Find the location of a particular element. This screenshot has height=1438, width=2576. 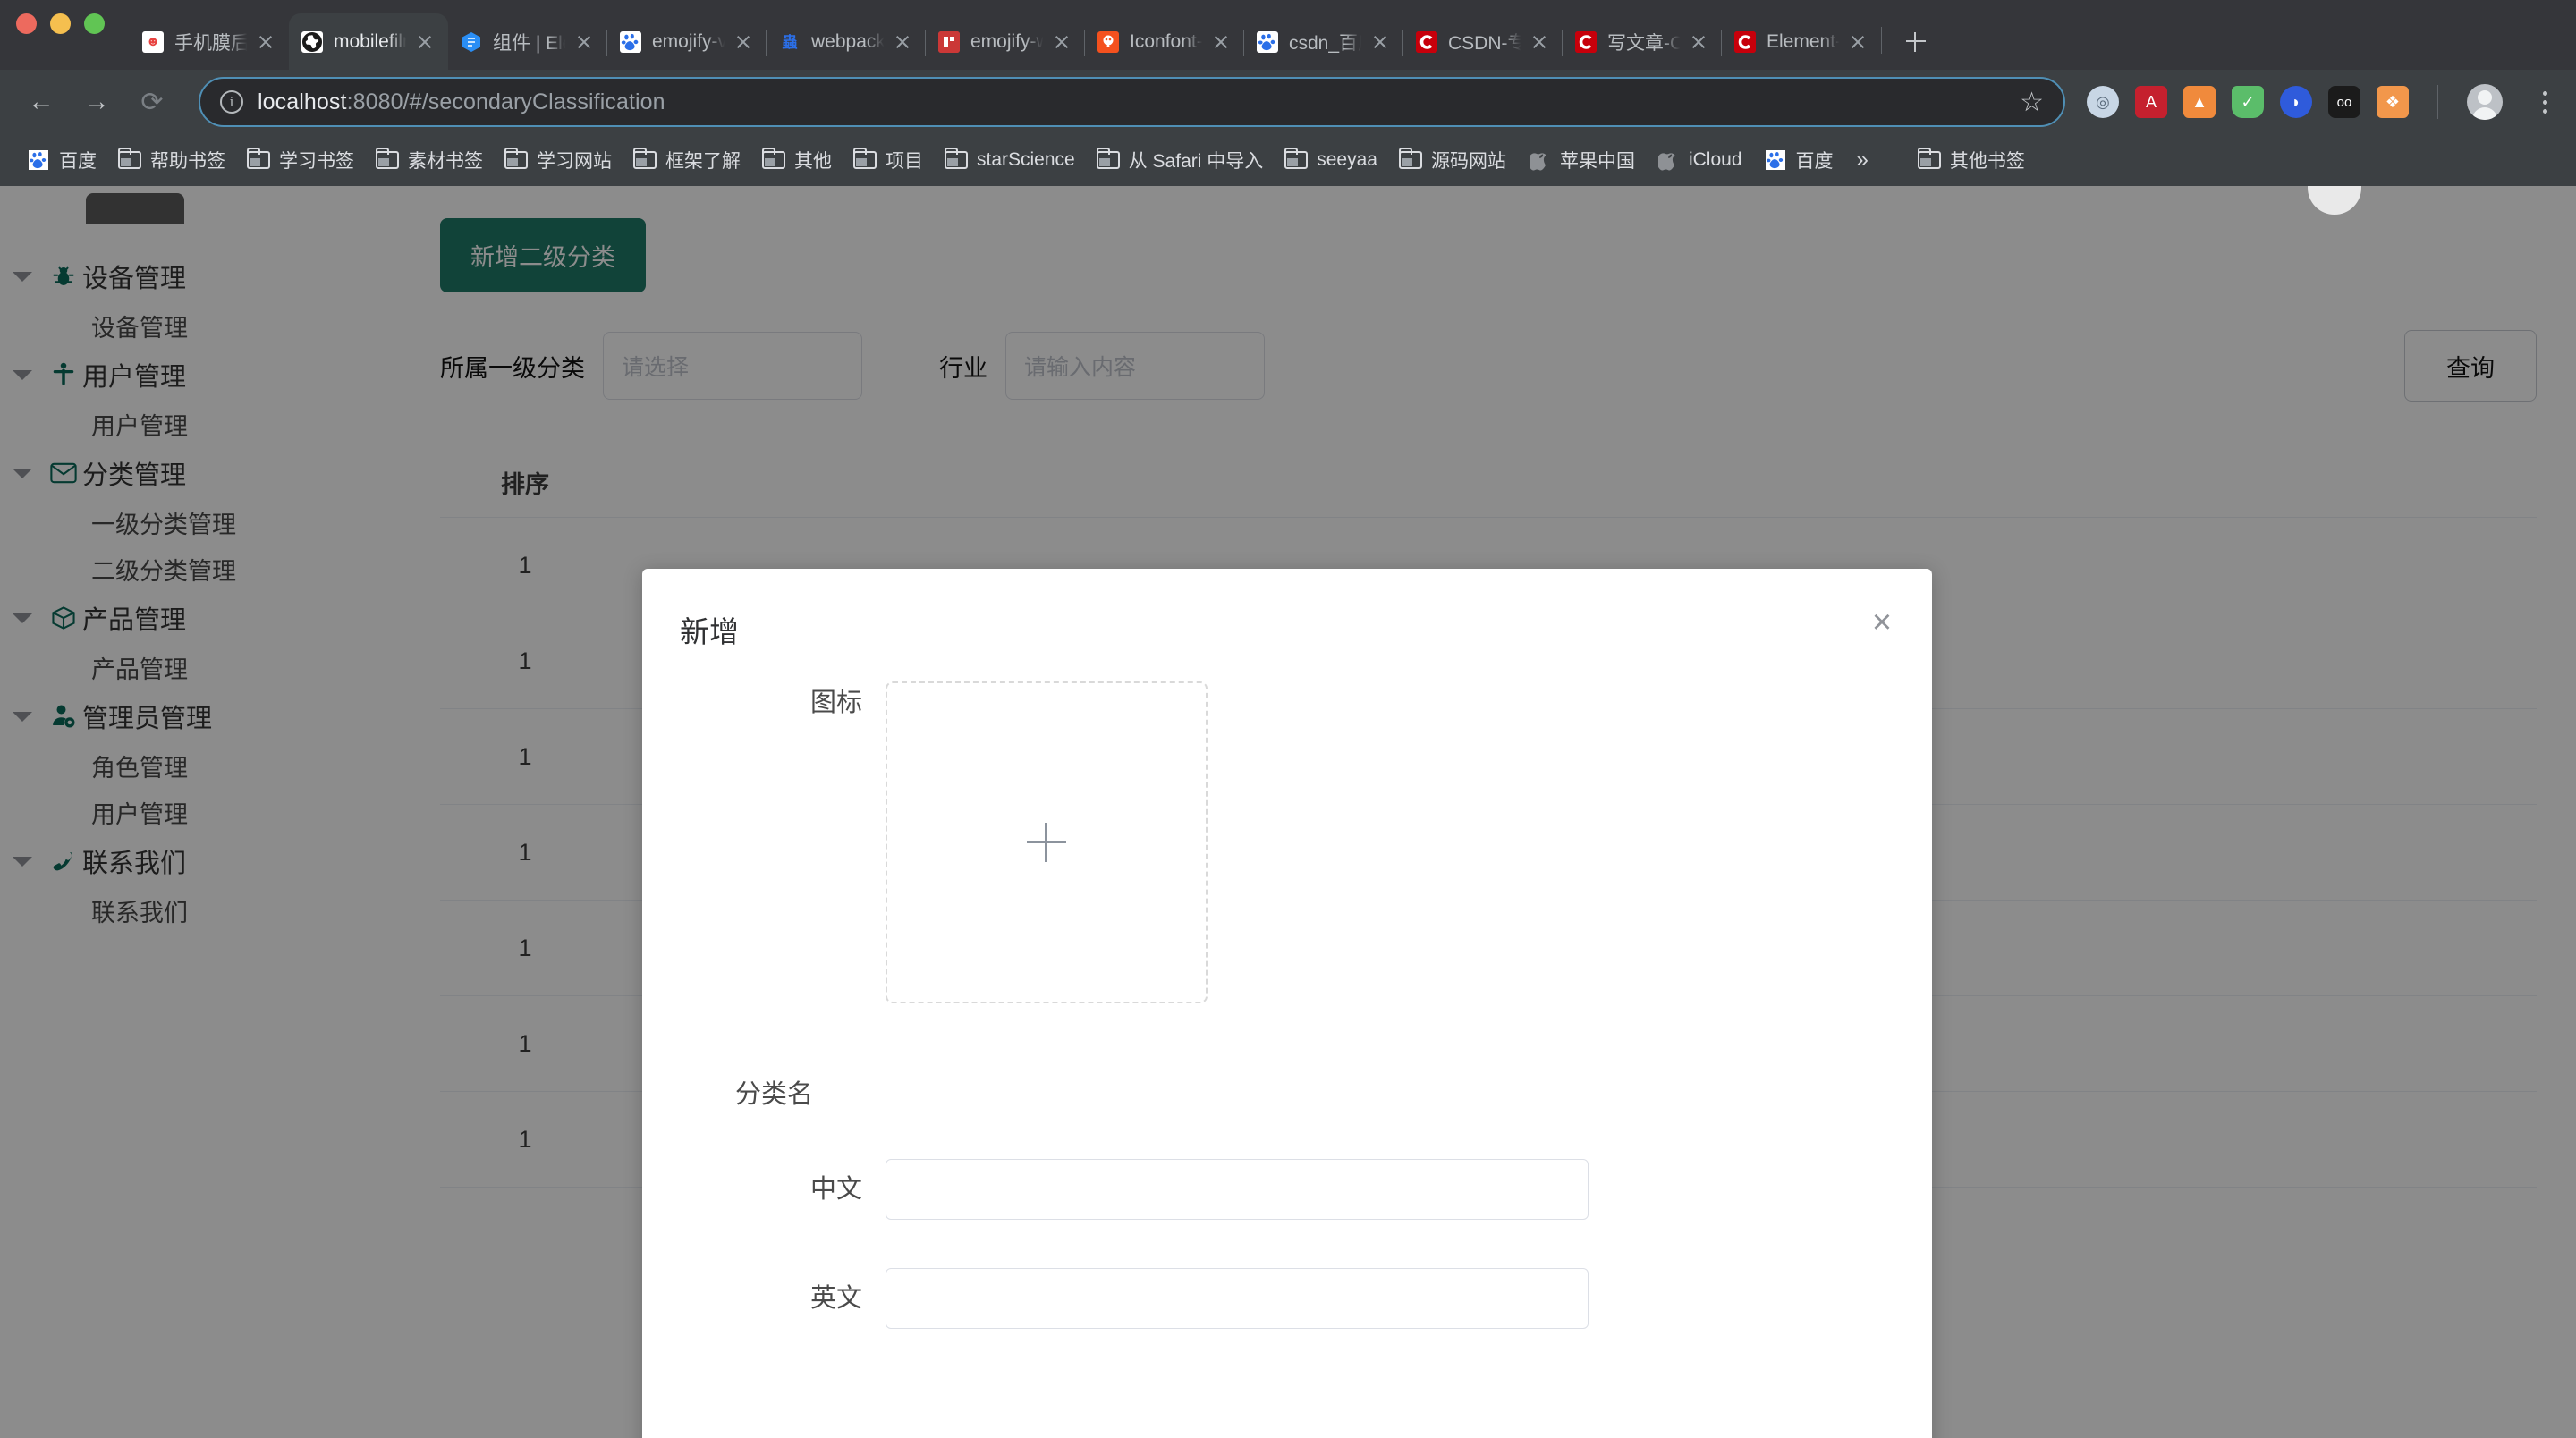

bookmark-label: 学习网站 is located at coordinates (574, 161).